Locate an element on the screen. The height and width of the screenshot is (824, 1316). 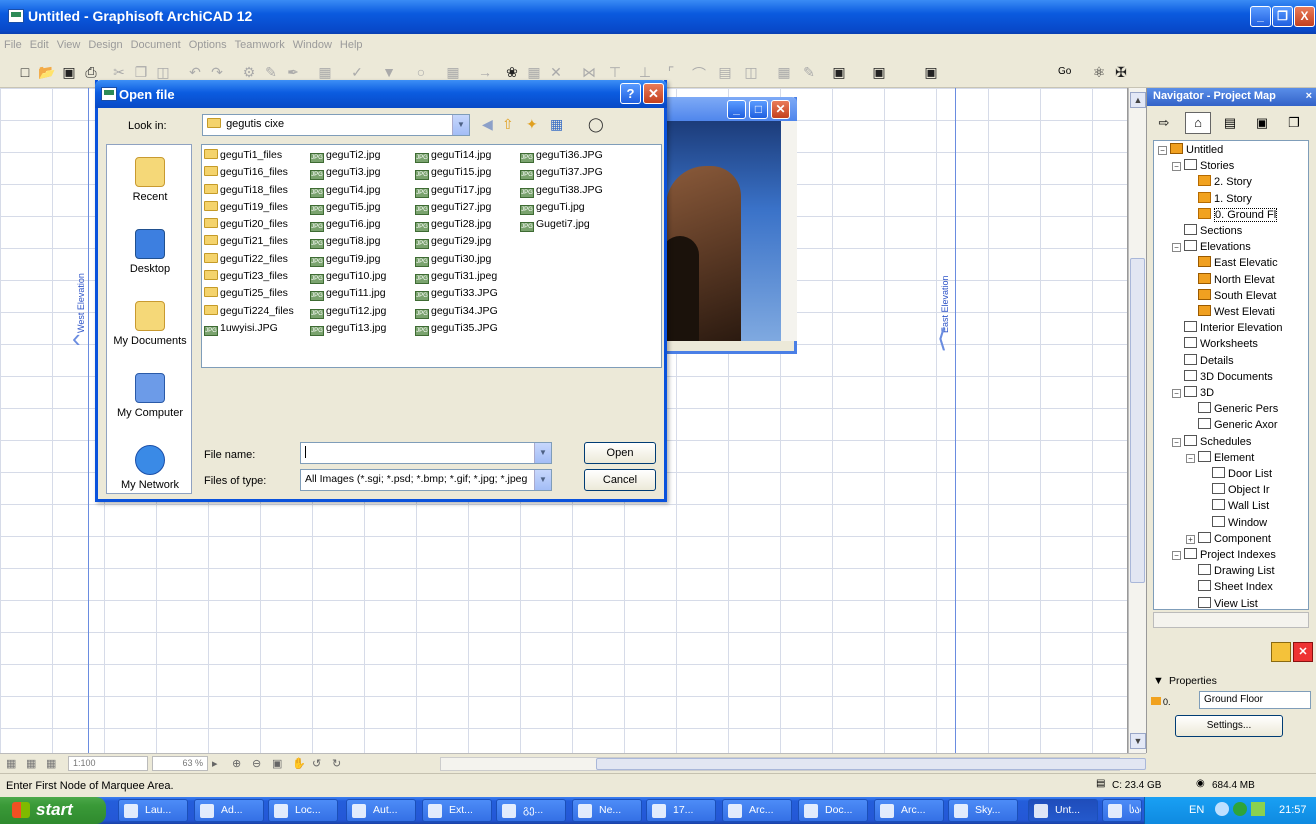
menu-edit: Edit is located at coordinates (39, 42).